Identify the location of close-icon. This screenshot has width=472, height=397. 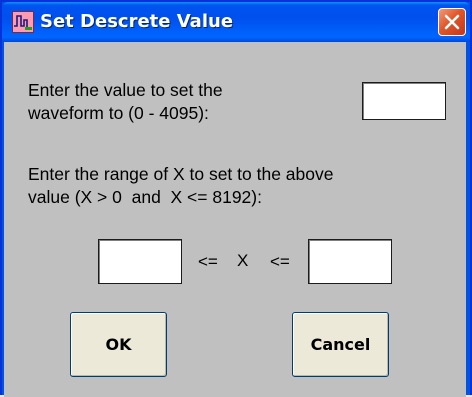
(452, 22).